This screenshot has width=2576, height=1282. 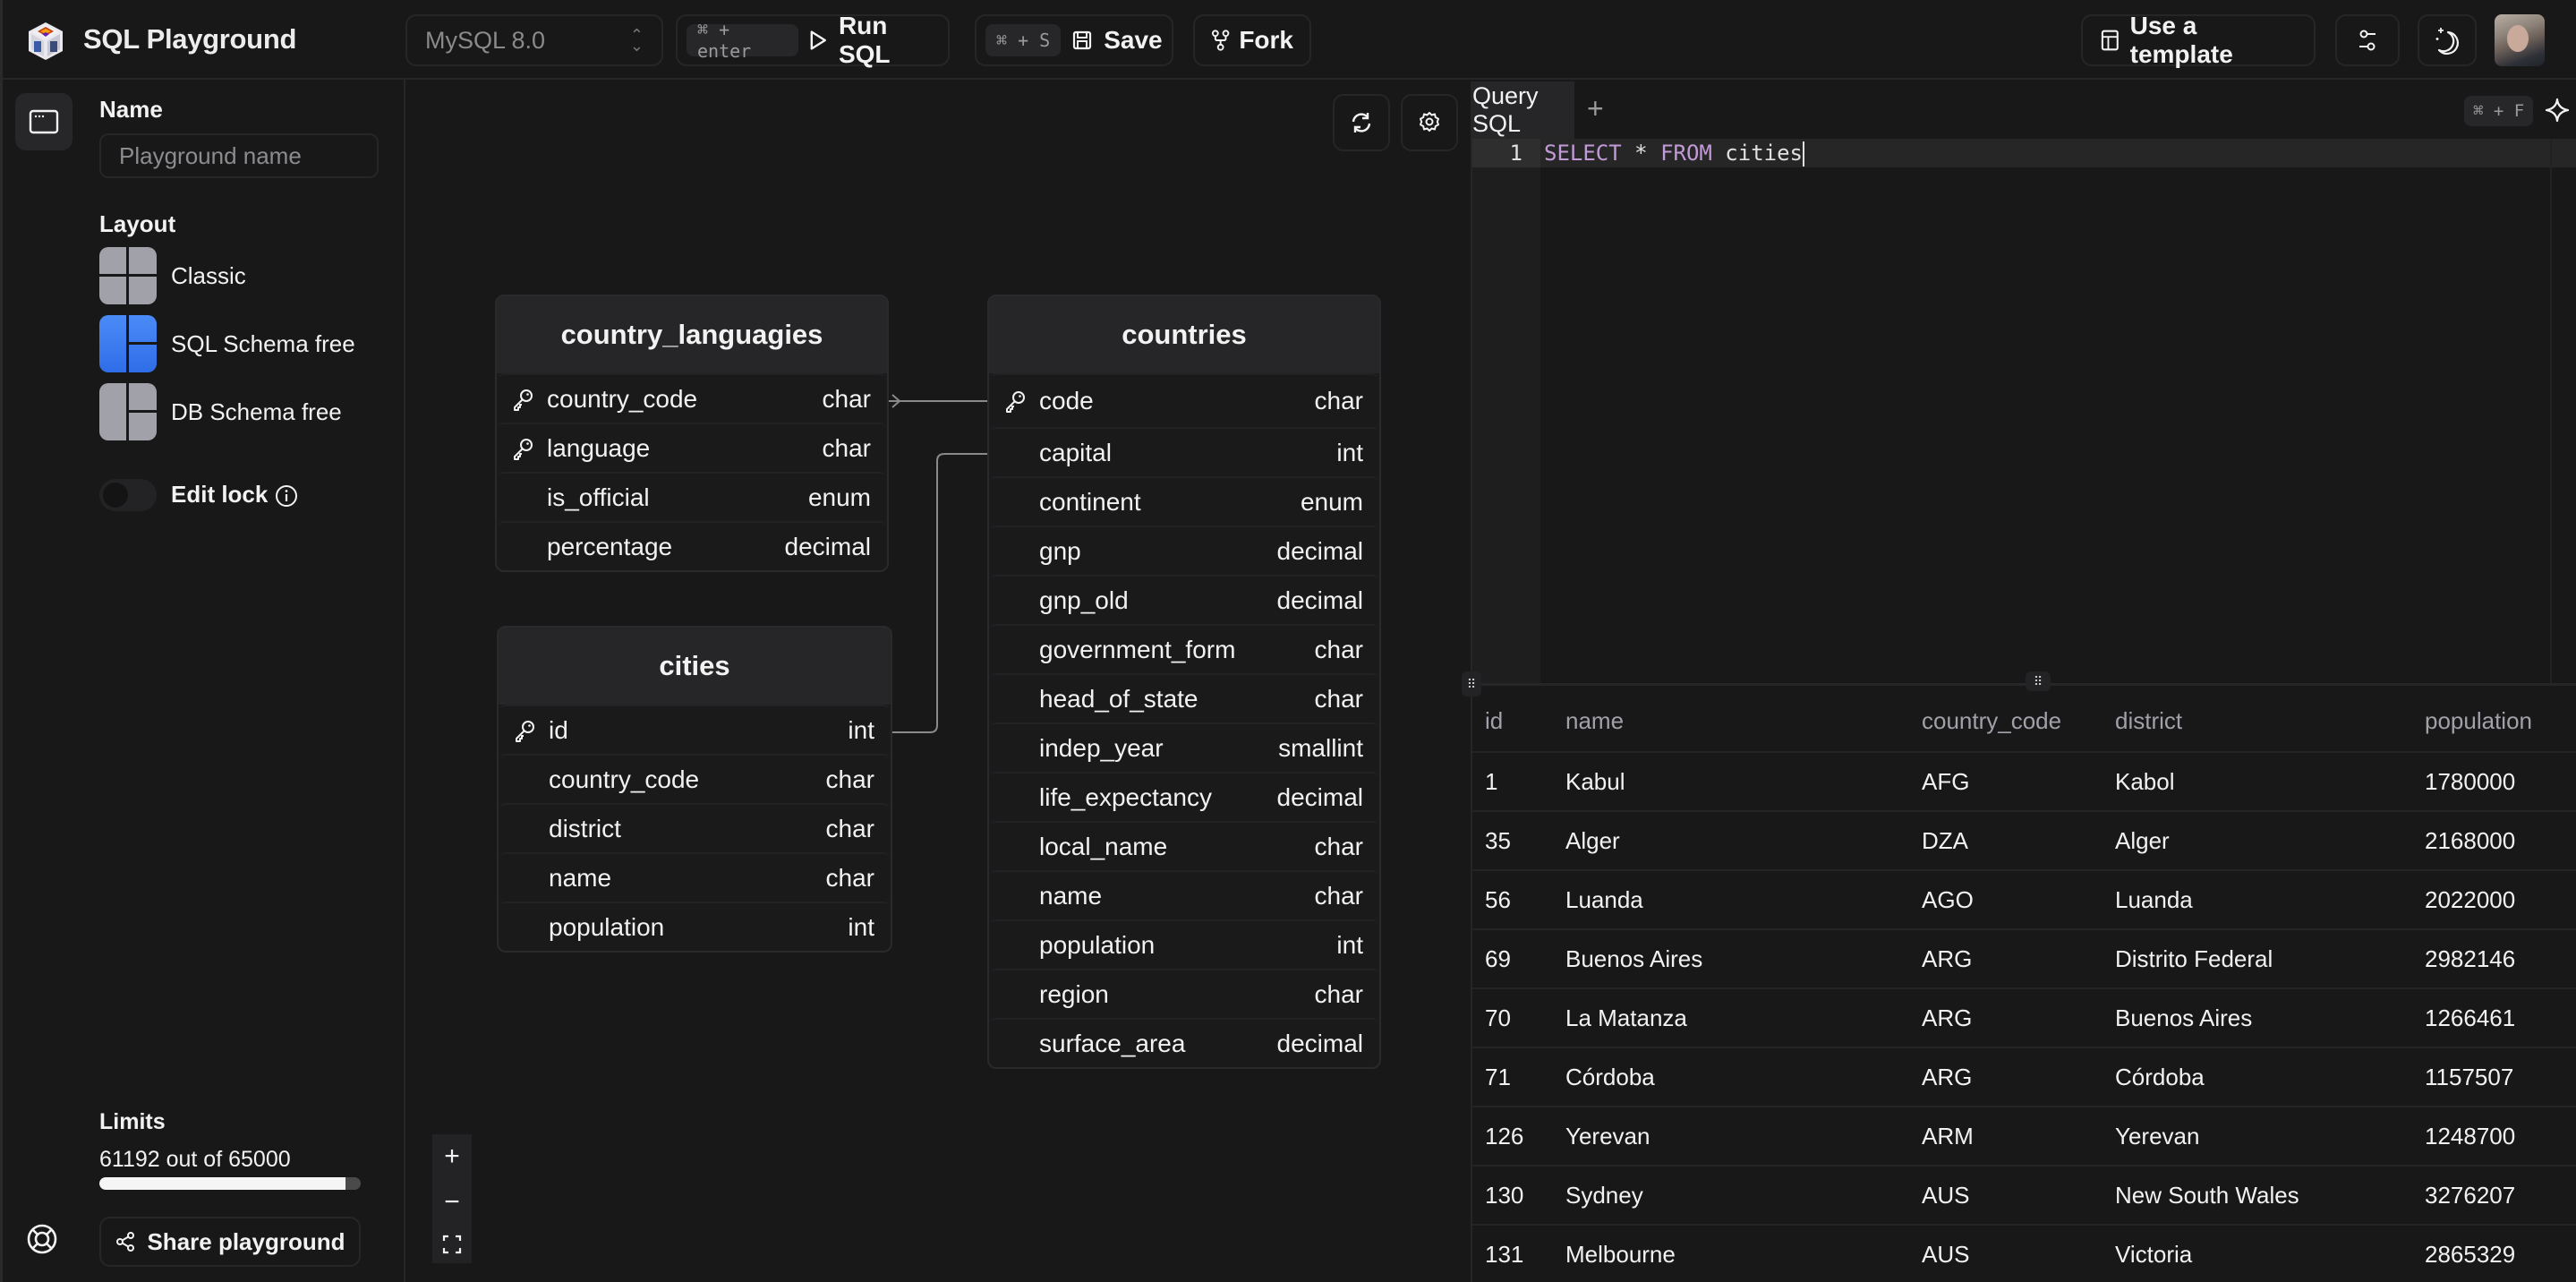 What do you see at coordinates (2500, 1077) in the screenshot?
I see `result-cell-population: 1157507` at bounding box center [2500, 1077].